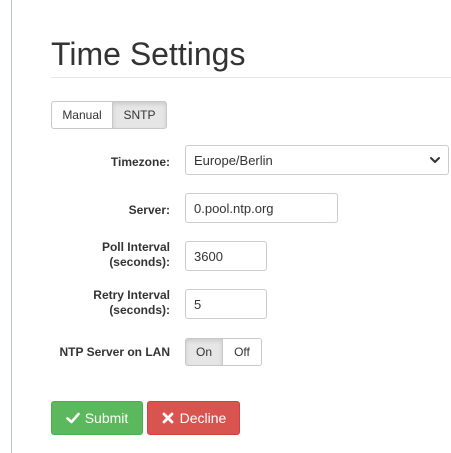 The width and height of the screenshot is (451, 453). Describe the element at coordinates (114, 352) in the screenshot. I see `ntp-server-lan-label: NTP Server on LAN` at that location.